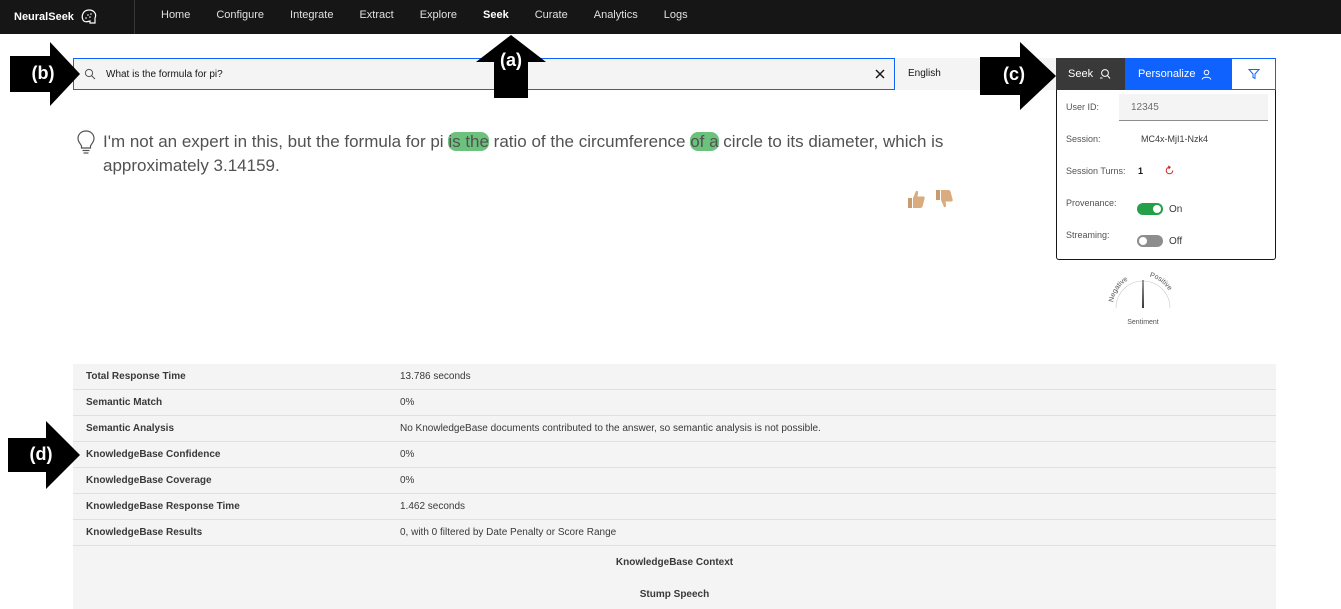 Image resolution: width=1341 pixels, height=609 pixels. Describe the element at coordinates (1176, 241) in the screenshot. I see `streaming-state: Off` at that location.